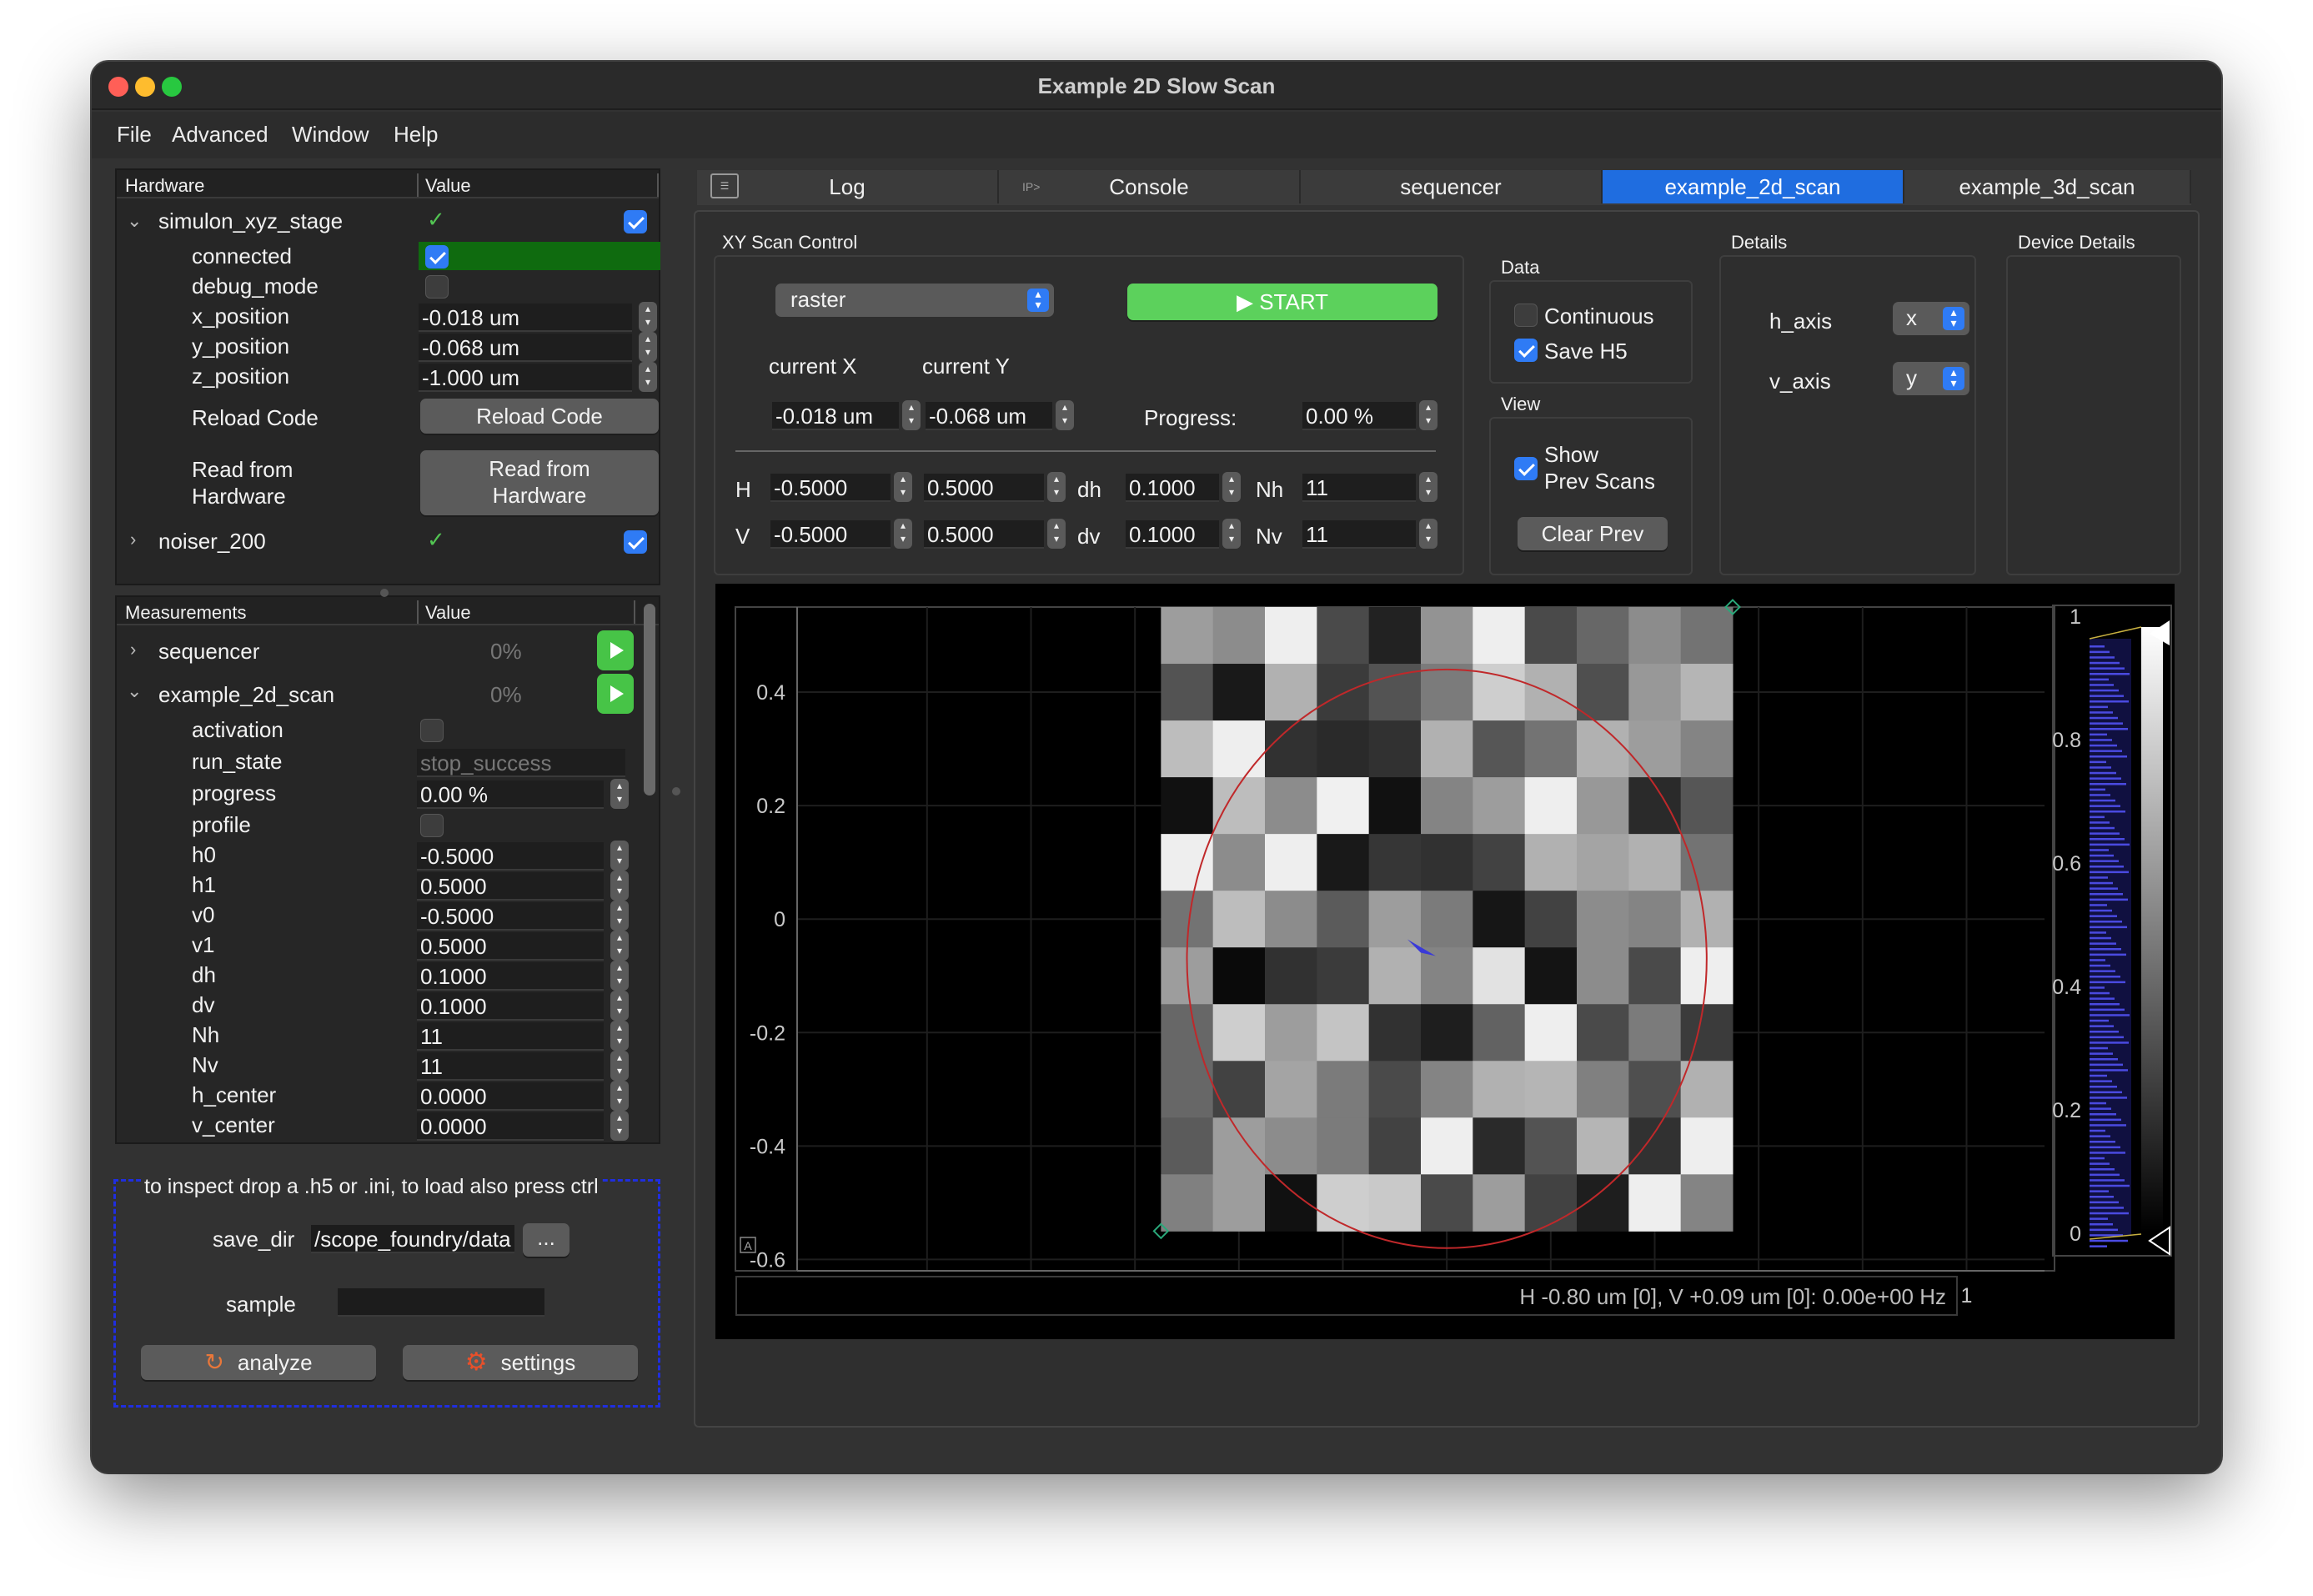 The width and height of the screenshot is (2313, 1596). What do you see at coordinates (1452, 186) in the screenshot?
I see `tab-sequencer: sequencer` at bounding box center [1452, 186].